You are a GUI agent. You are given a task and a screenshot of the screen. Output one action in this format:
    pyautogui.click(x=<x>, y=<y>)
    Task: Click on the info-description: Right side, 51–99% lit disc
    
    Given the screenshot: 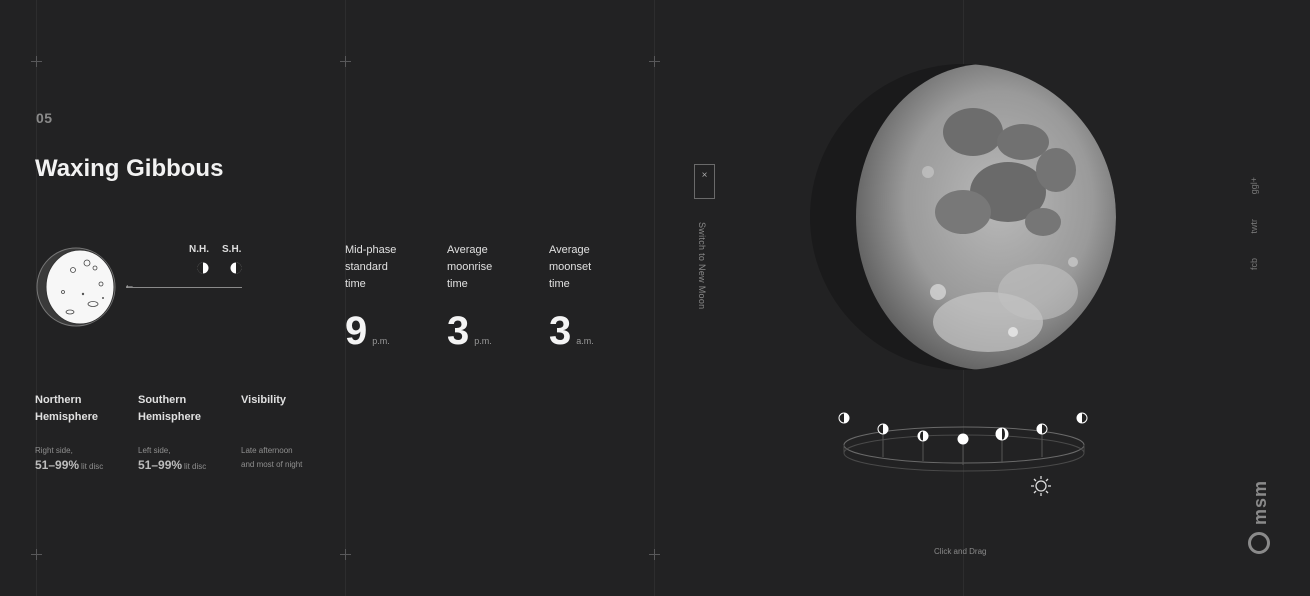 What is the action you would take?
    pyautogui.click(x=69, y=459)
    